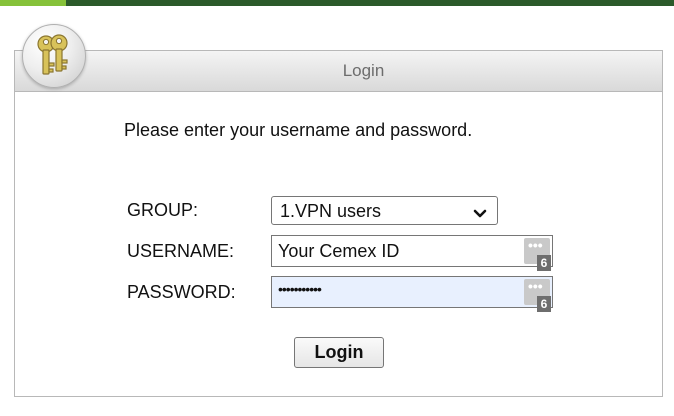 The image size is (674, 416). What do you see at coordinates (163, 210) in the screenshot?
I see `group-label: GROUP:` at bounding box center [163, 210].